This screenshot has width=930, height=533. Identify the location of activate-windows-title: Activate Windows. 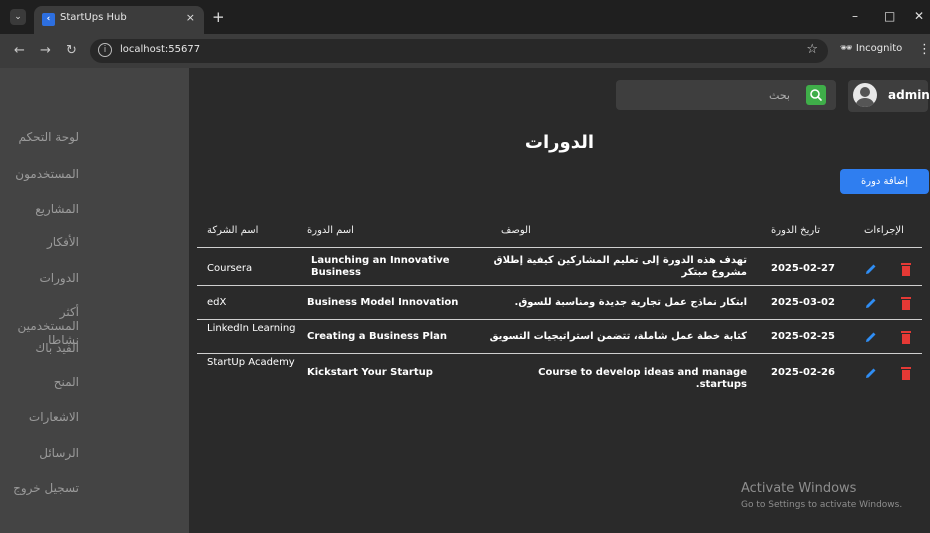
(799, 488).